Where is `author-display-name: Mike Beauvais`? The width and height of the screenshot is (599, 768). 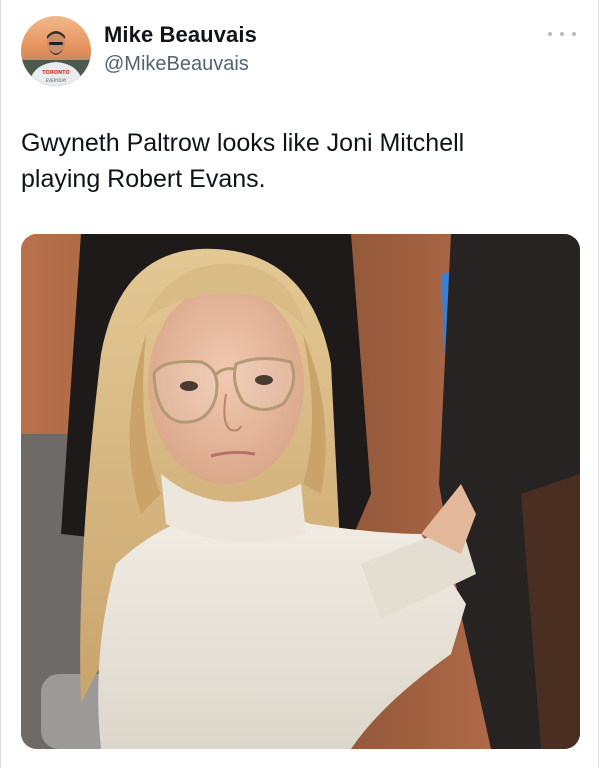 author-display-name: Mike Beauvais is located at coordinates (180, 35).